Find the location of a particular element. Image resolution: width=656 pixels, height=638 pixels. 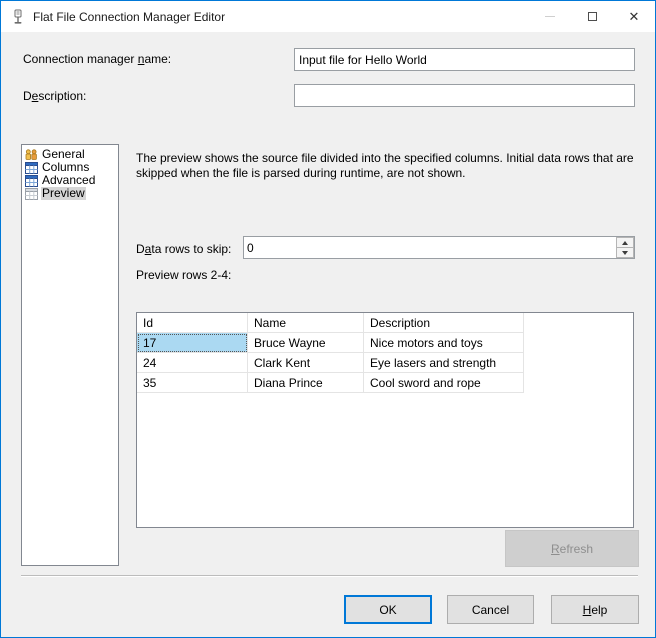

footer-divider is located at coordinates (329, 576).